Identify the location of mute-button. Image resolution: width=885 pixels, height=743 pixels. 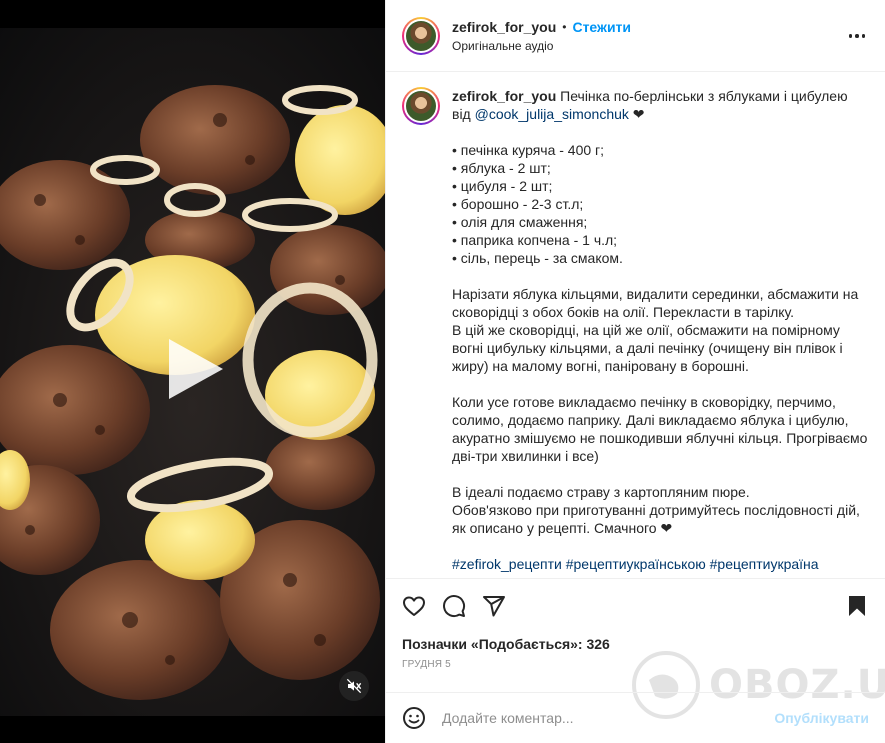
(354, 686).